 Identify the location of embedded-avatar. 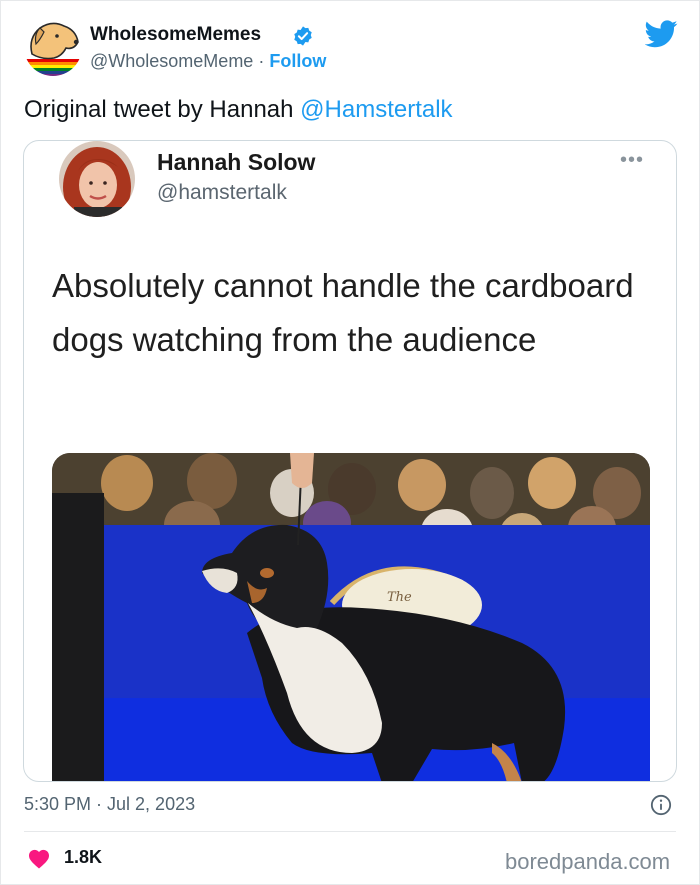
(97, 179).